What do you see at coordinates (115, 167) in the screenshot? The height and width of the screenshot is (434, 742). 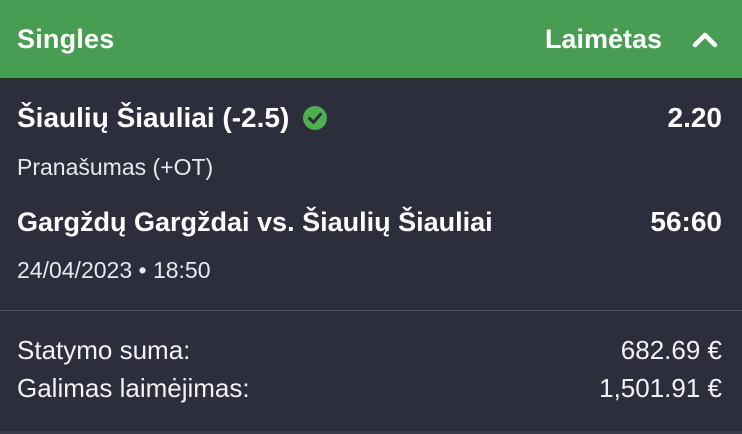 I see `market-name: Pranašumas (+OT)` at bounding box center [115, 167].